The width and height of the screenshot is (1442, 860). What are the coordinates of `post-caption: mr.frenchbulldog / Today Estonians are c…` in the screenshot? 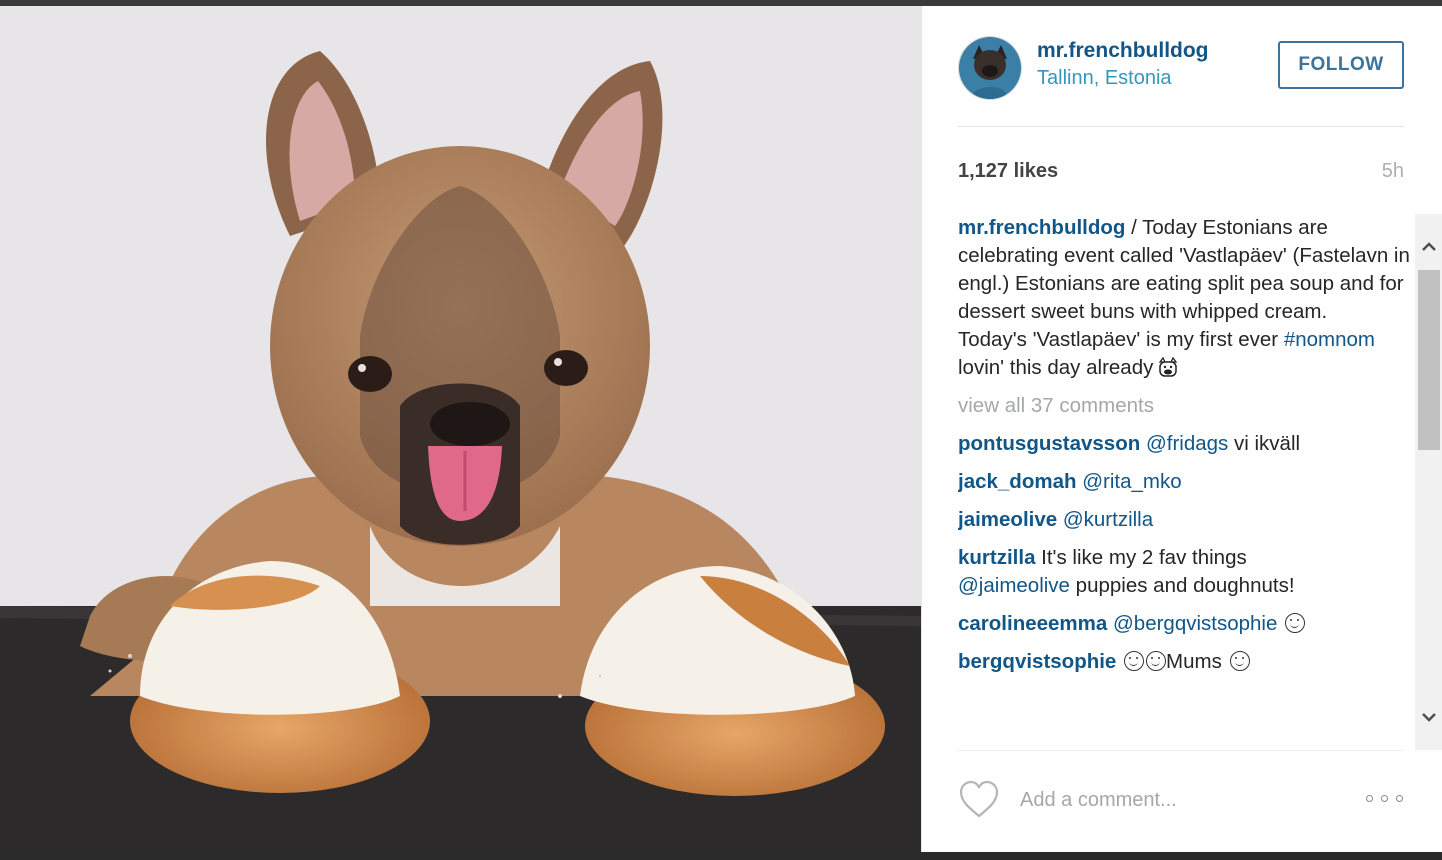 It's located at (1184, 298).